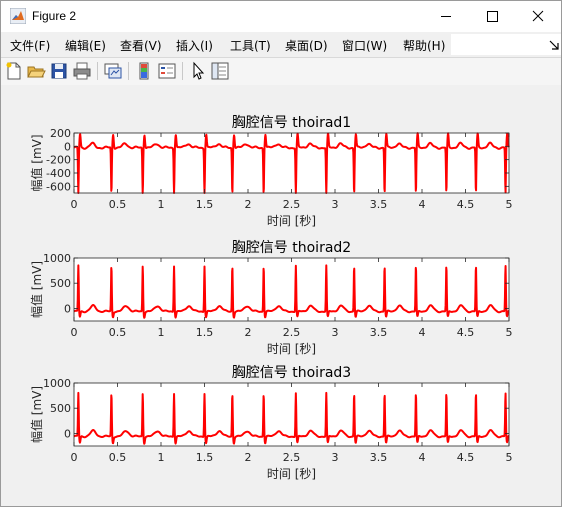  I want to click on link-plot-icon, so click(113, 71).